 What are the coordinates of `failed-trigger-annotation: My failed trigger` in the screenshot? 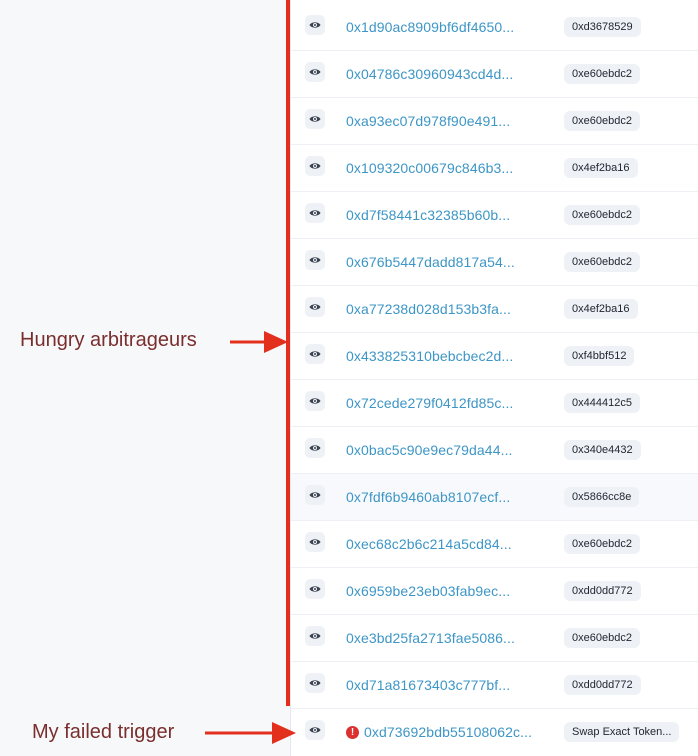 It's located at (103, 732).